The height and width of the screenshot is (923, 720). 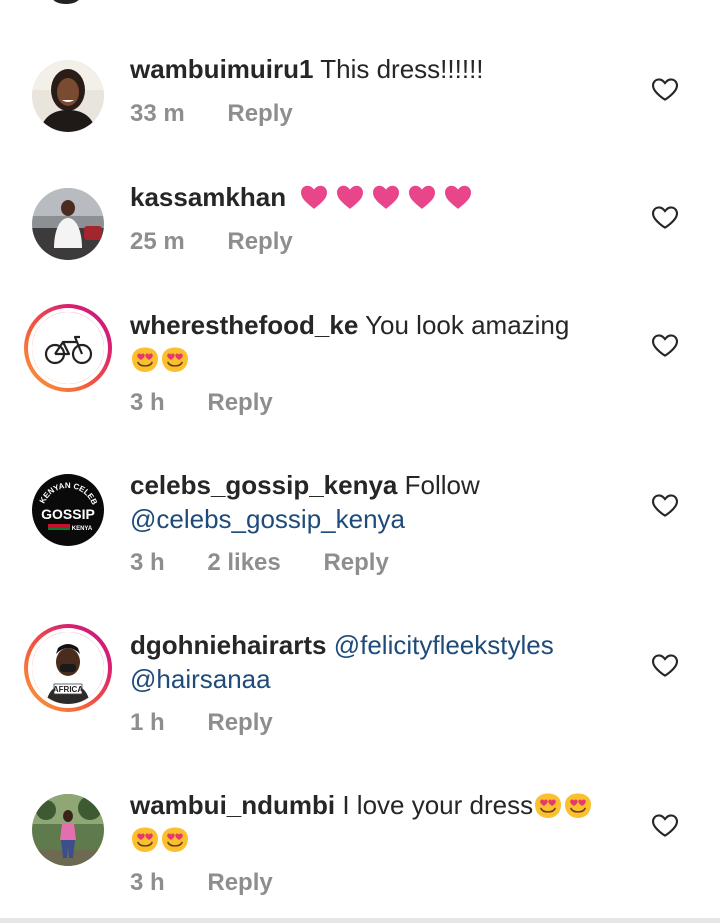 I want to click on comment-text: kassamkhan, so click(x=385, y=197).